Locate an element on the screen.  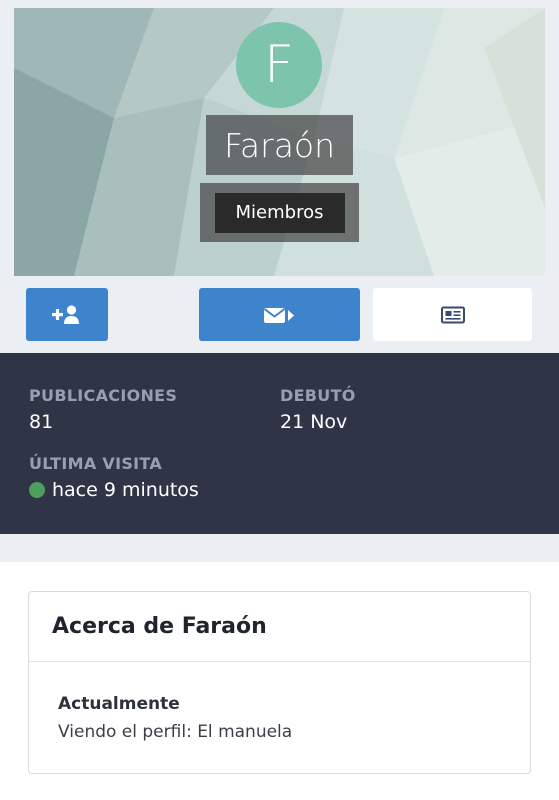
envelope-icon is located at coordinates (278, 315).